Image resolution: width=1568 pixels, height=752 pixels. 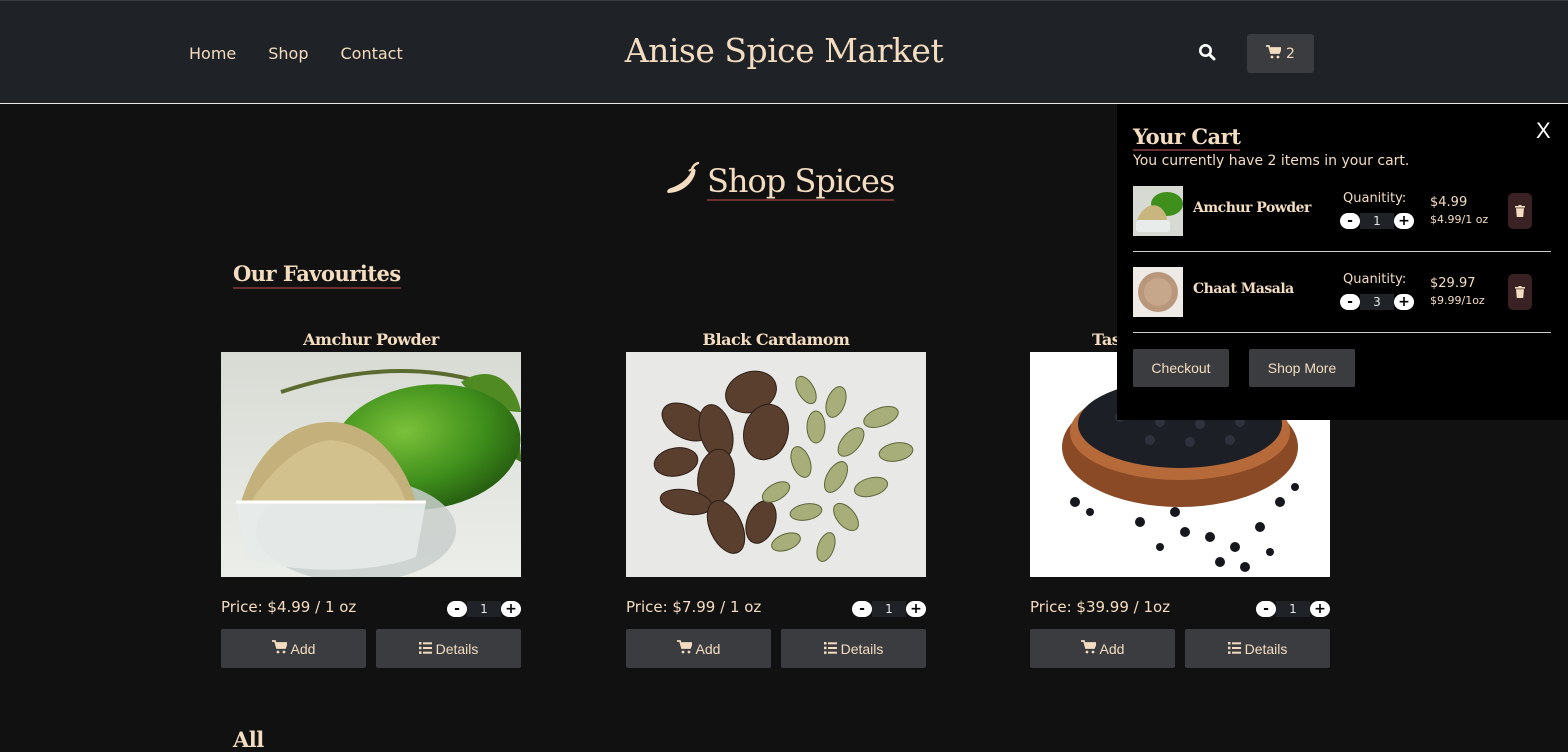 What do you see at coordinates (683, 182) in the screenshot?
I see `chili-pepper-icon` at bounding box center [683, 182].